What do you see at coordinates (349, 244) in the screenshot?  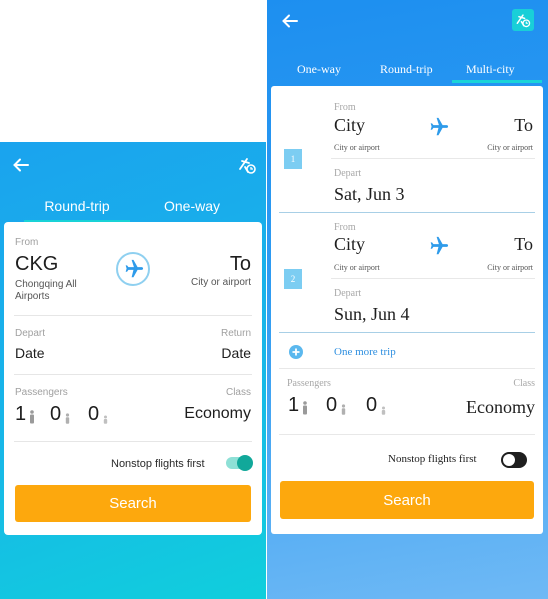 I see `trip2-from-field: City` at bounding box center [349, 244].